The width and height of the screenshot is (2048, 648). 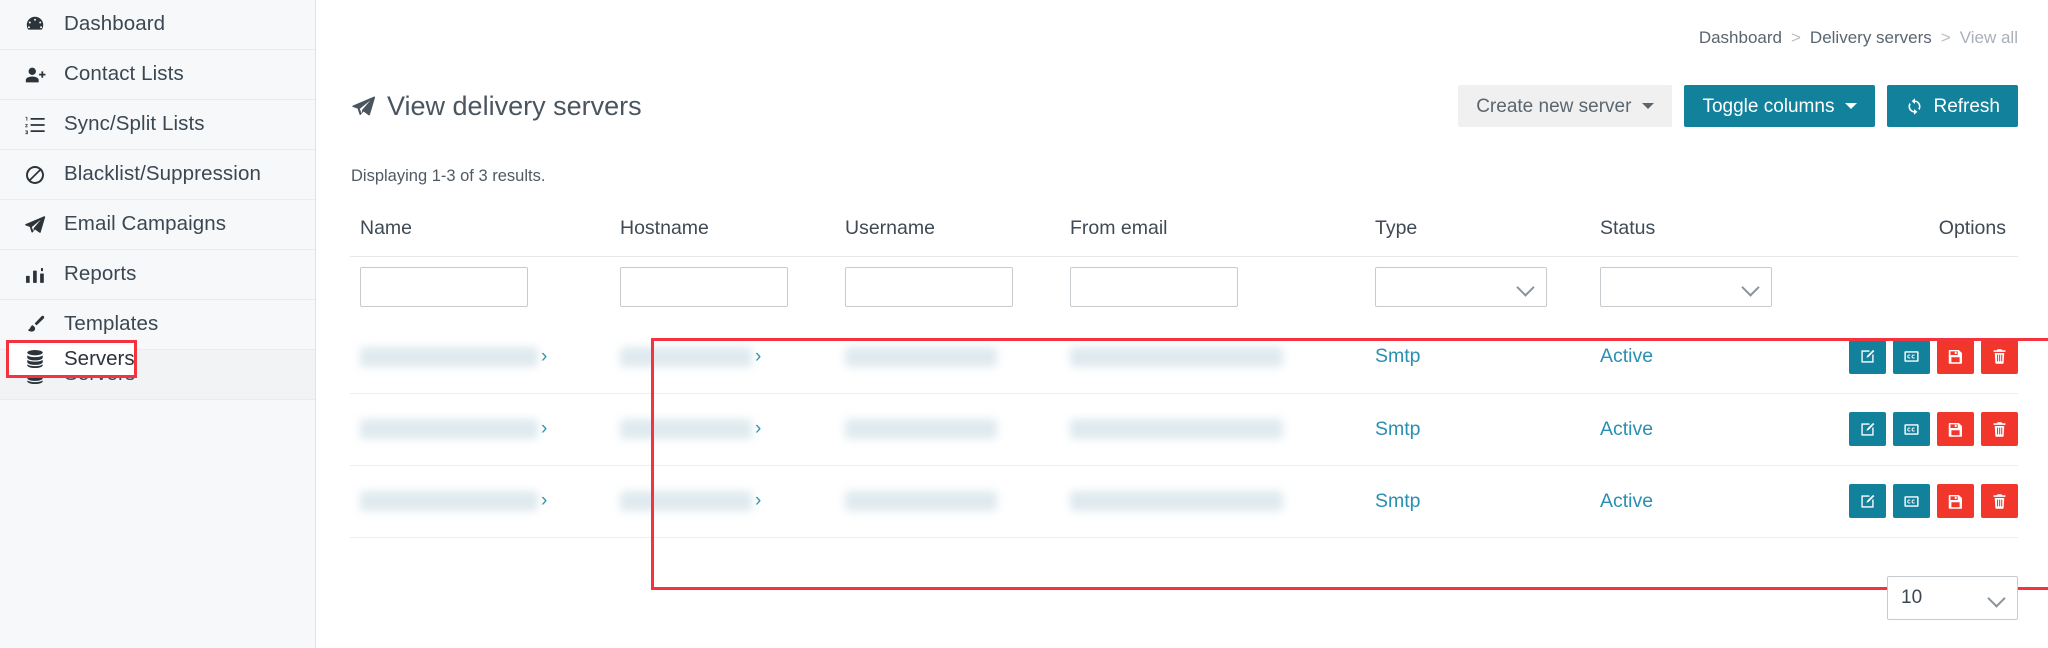 What do you see at coordinates (1952, 598) in the screenshot?
I see `page-size-select: 10` at bounding box center [1952, 598].